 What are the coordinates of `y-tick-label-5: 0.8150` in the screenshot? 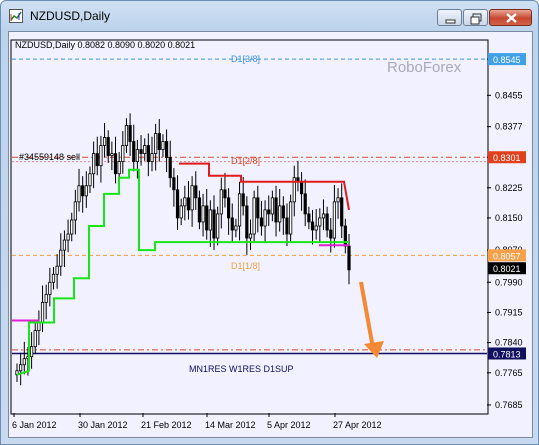 It's located at (509, 218).